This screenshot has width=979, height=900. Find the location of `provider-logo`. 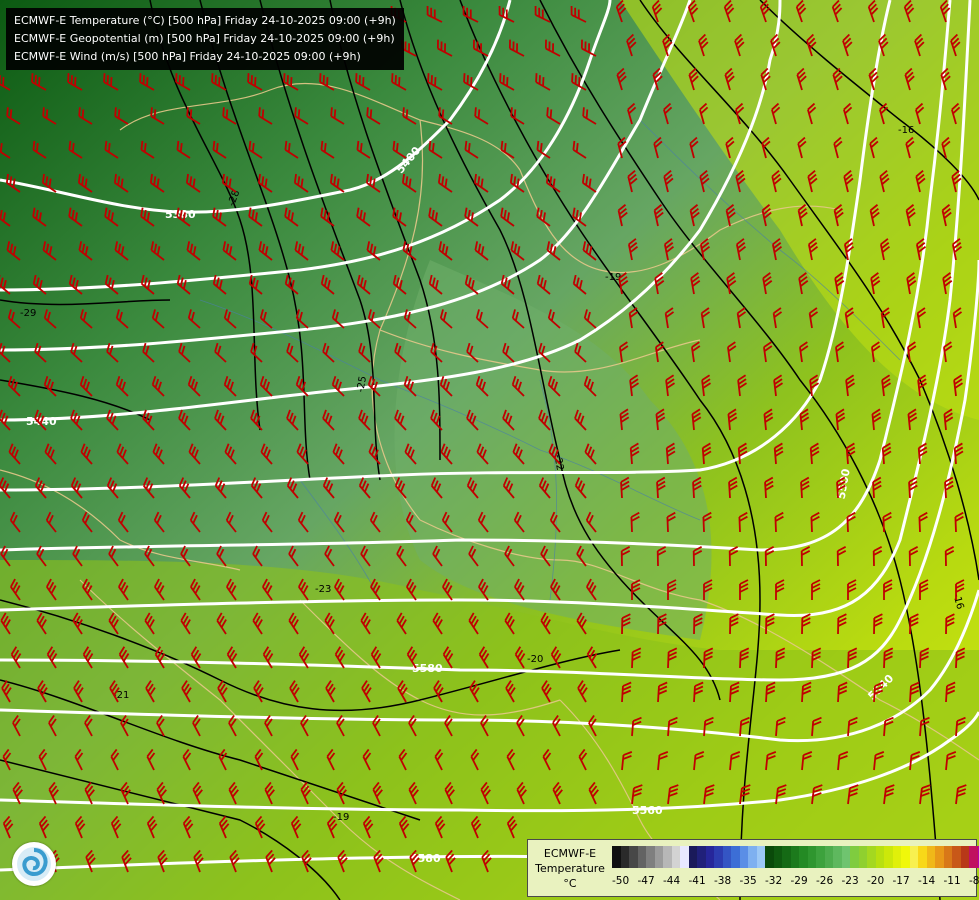

provider-logo is located at coordinates (34, 864).